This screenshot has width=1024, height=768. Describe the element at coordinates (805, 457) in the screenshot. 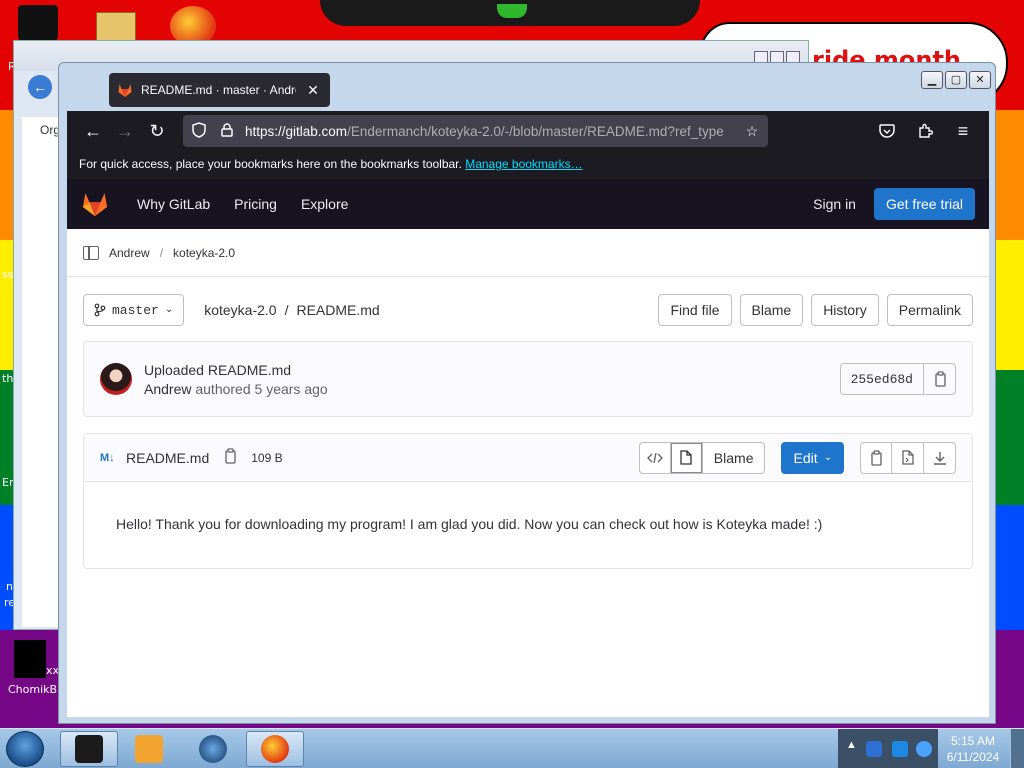

I see `edit-label: Edit` at that location.